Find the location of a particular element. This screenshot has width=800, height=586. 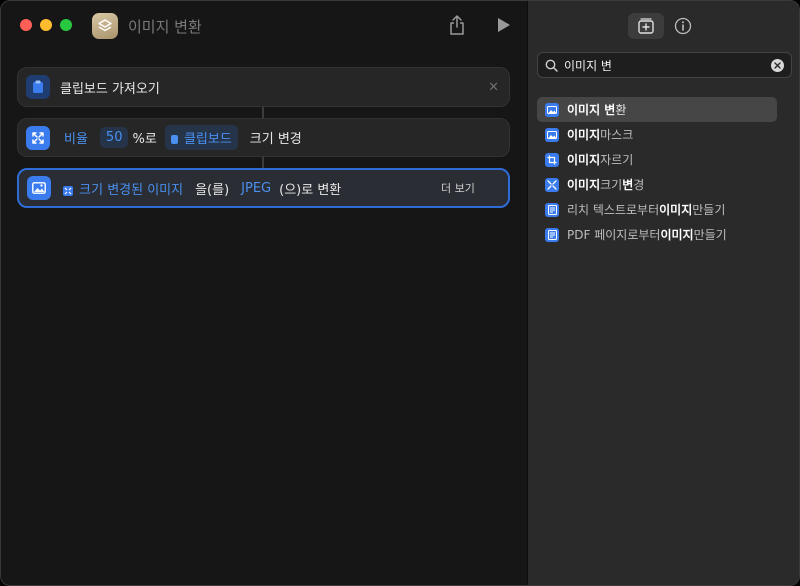

add-action-icon is located at coordinates (646, 26).